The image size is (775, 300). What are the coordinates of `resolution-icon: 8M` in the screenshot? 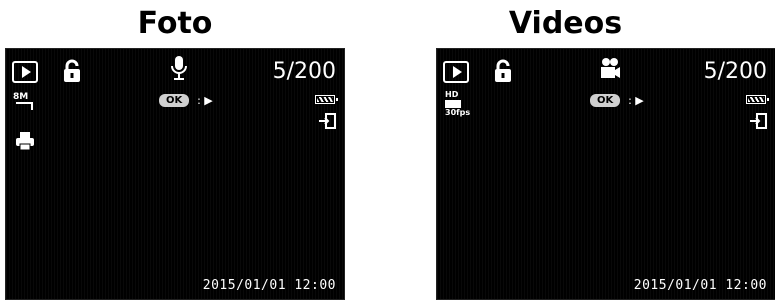 It's located at (23, 101).